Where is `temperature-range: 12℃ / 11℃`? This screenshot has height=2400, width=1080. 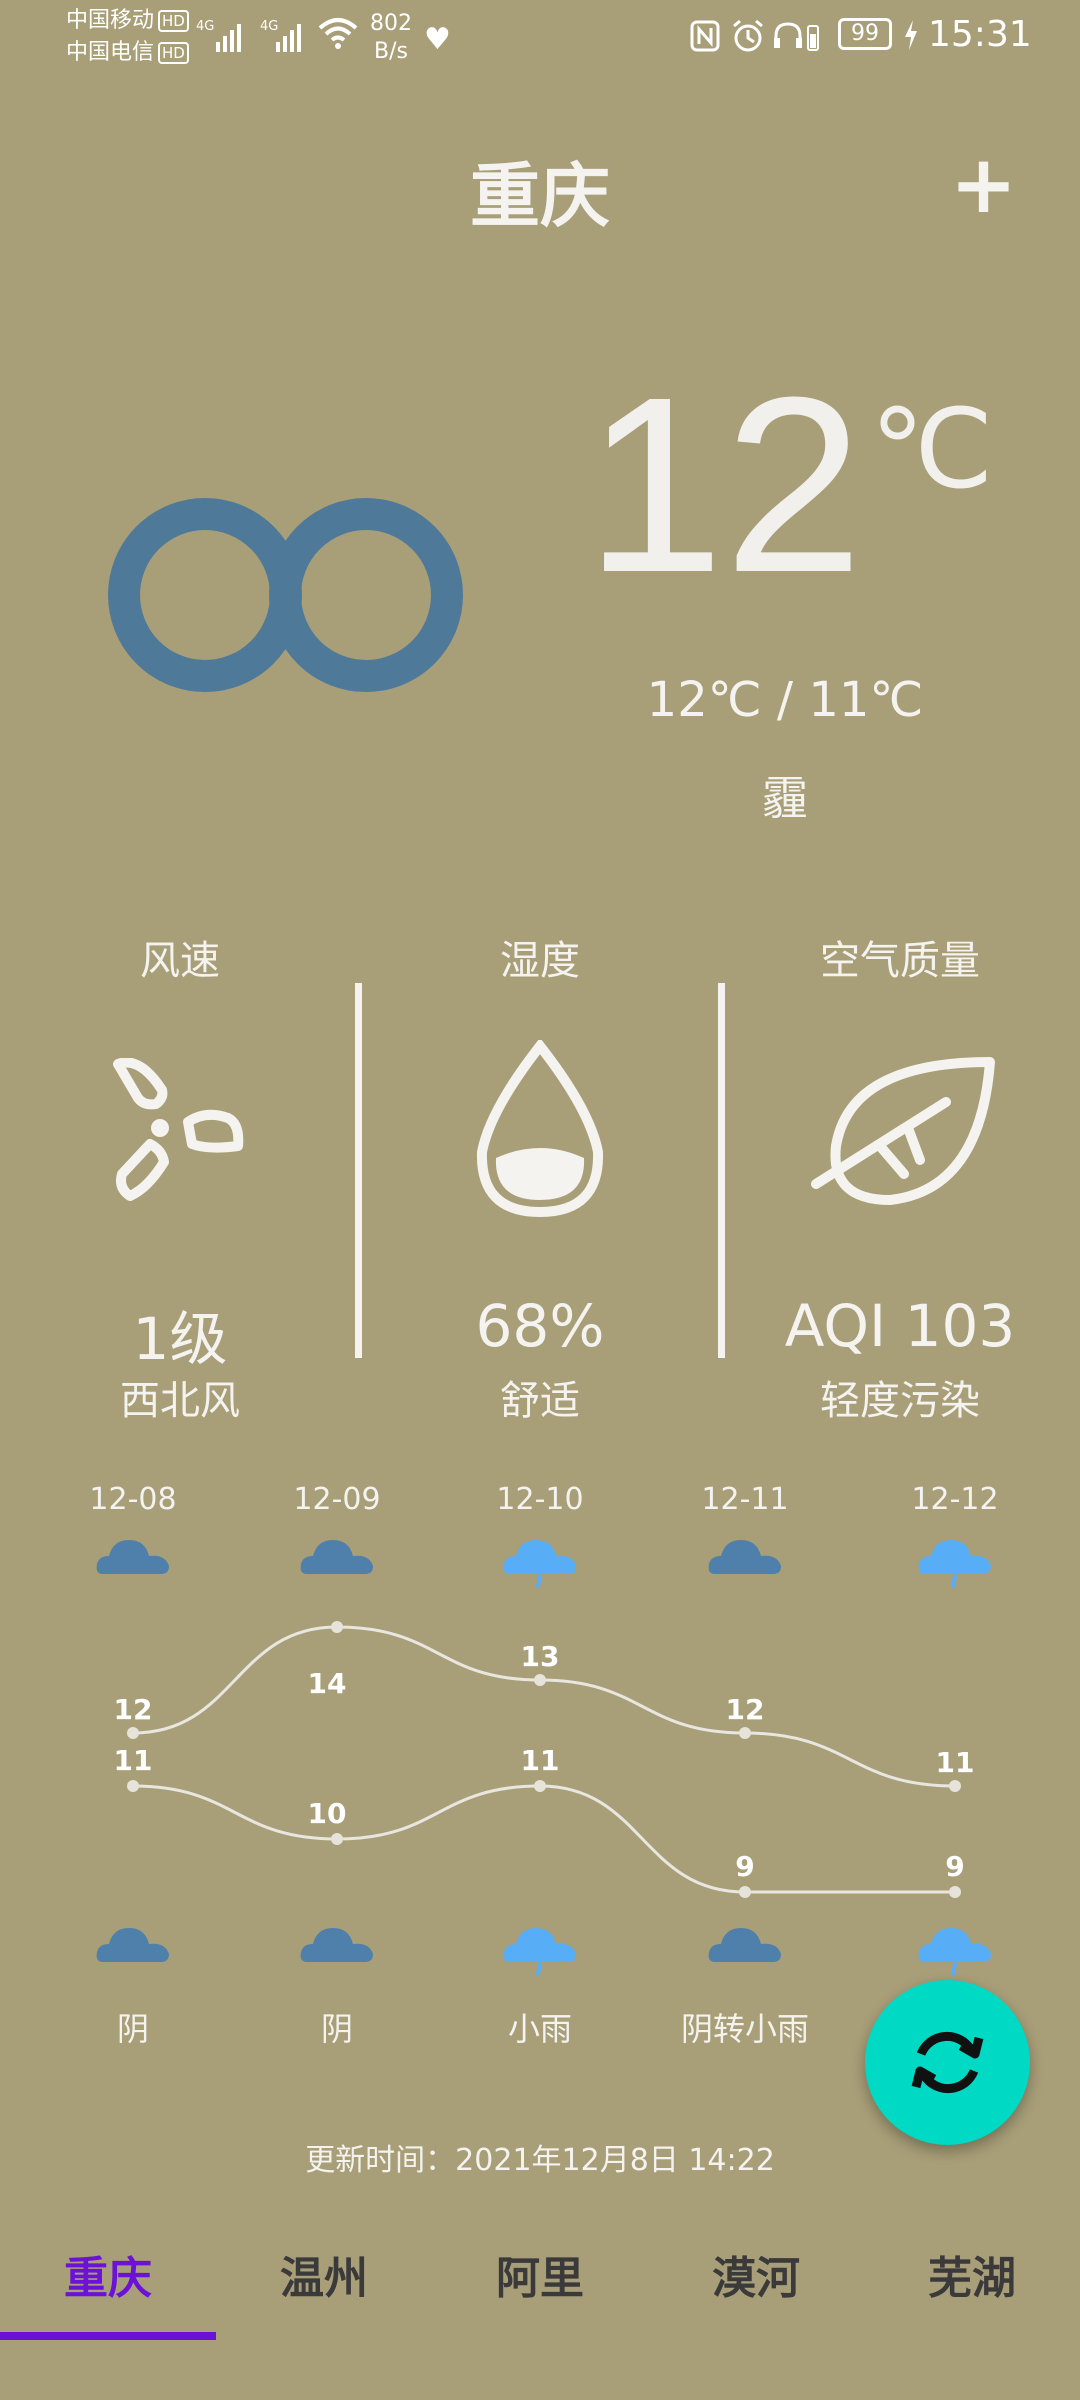 temperature-range: 12℃ / 11℃ is located at coordinates (785, 700).